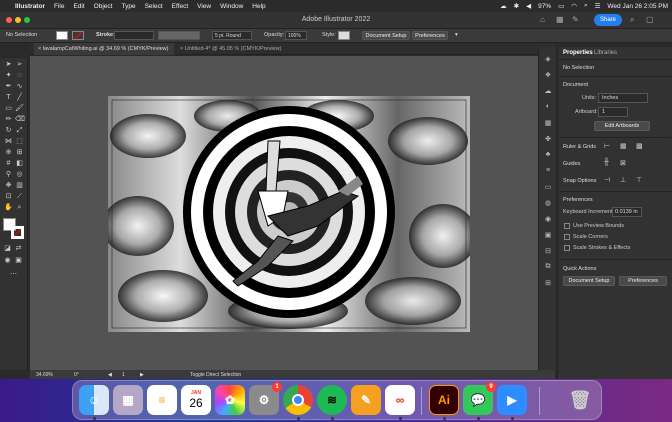  Describe the element at coordinates (548, 140) in the screenshot. I see `brushes-panel-icon: ✤` at that location.